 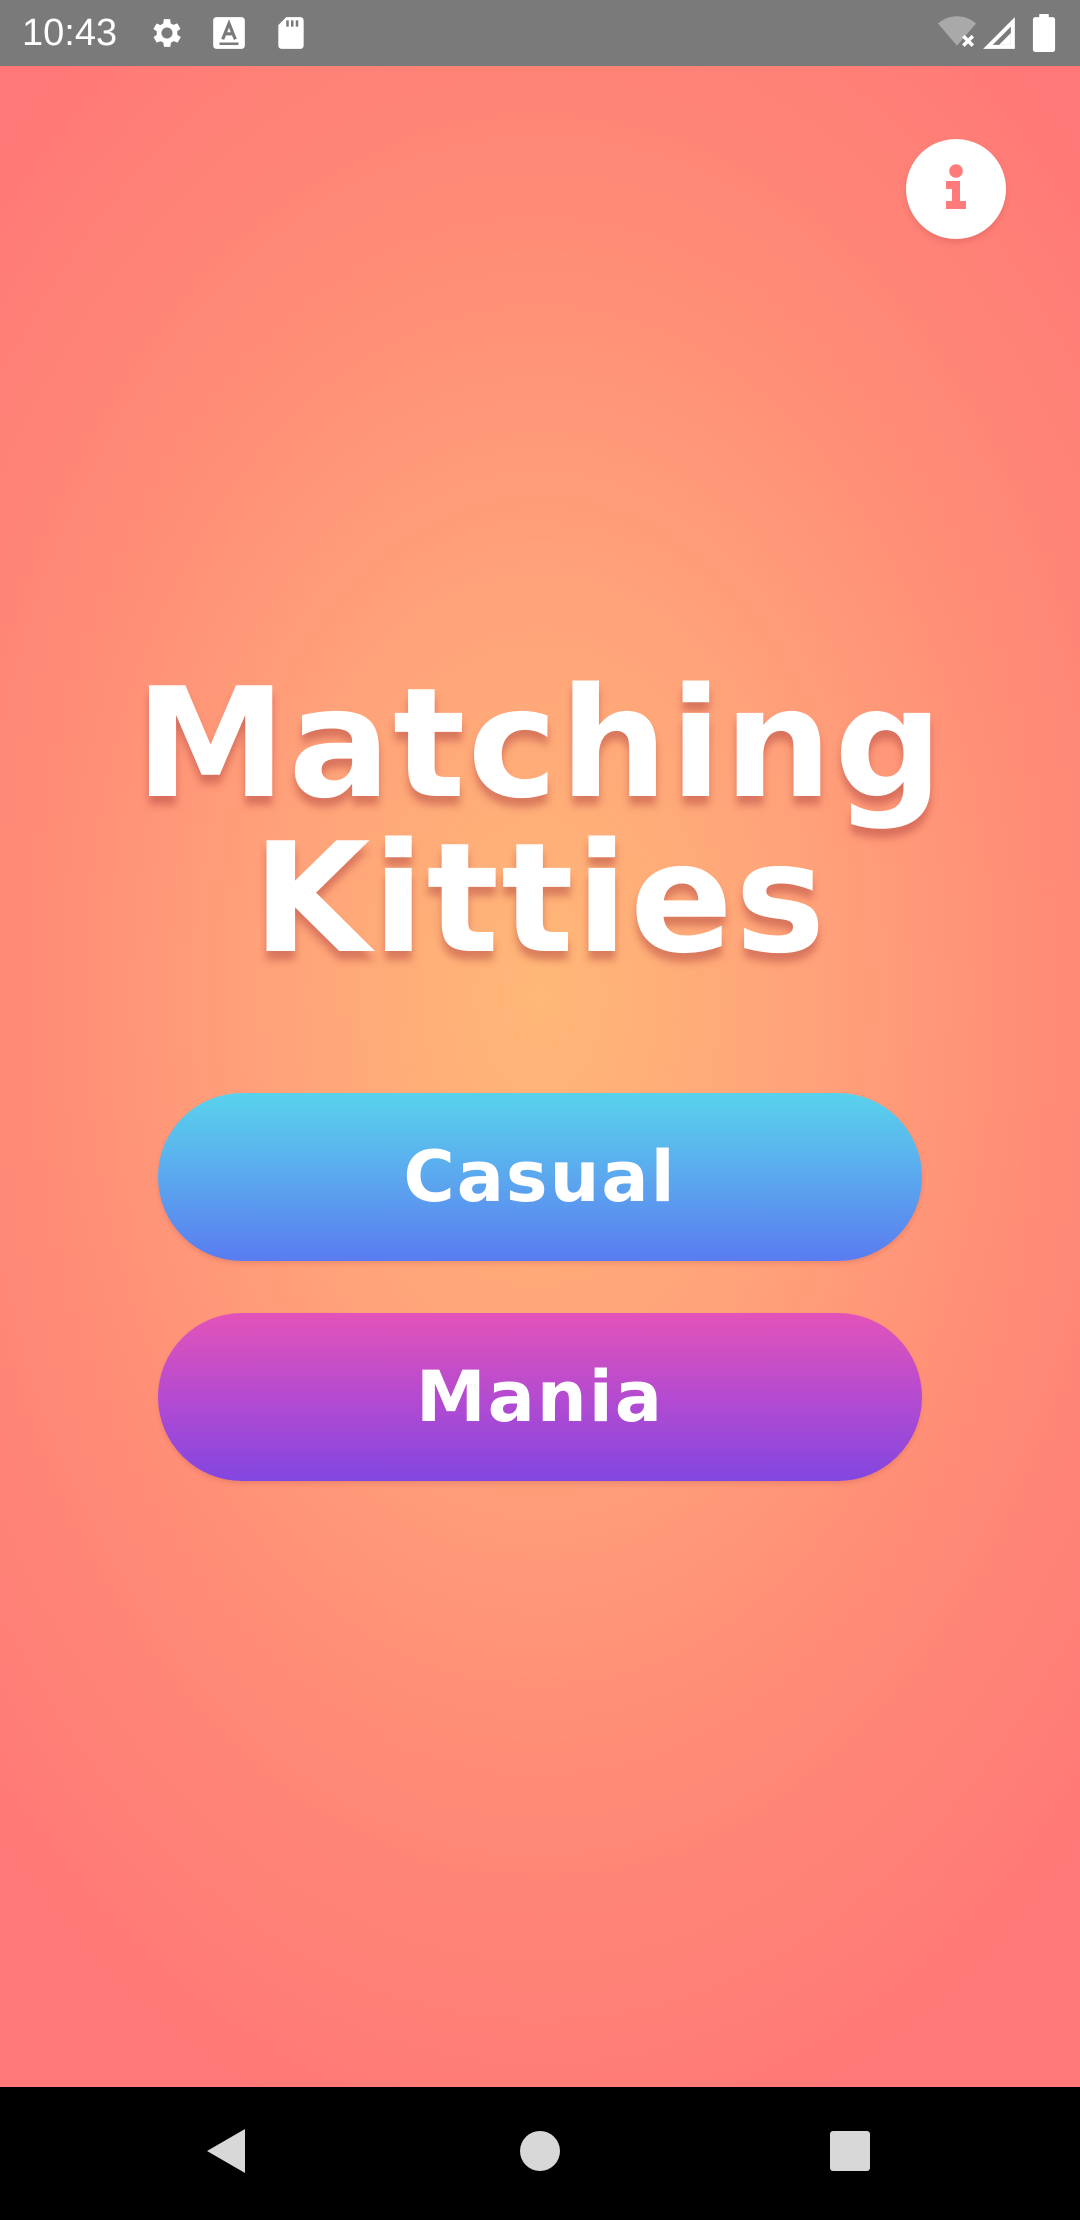 I want to click on recents-button, so click(x=850, y=2153).